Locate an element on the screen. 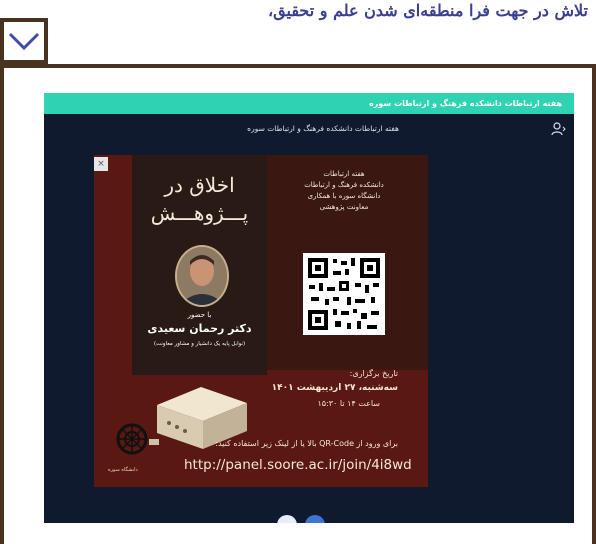  poster-title-line1: اخلاق در is located at coordinates (199, 185).